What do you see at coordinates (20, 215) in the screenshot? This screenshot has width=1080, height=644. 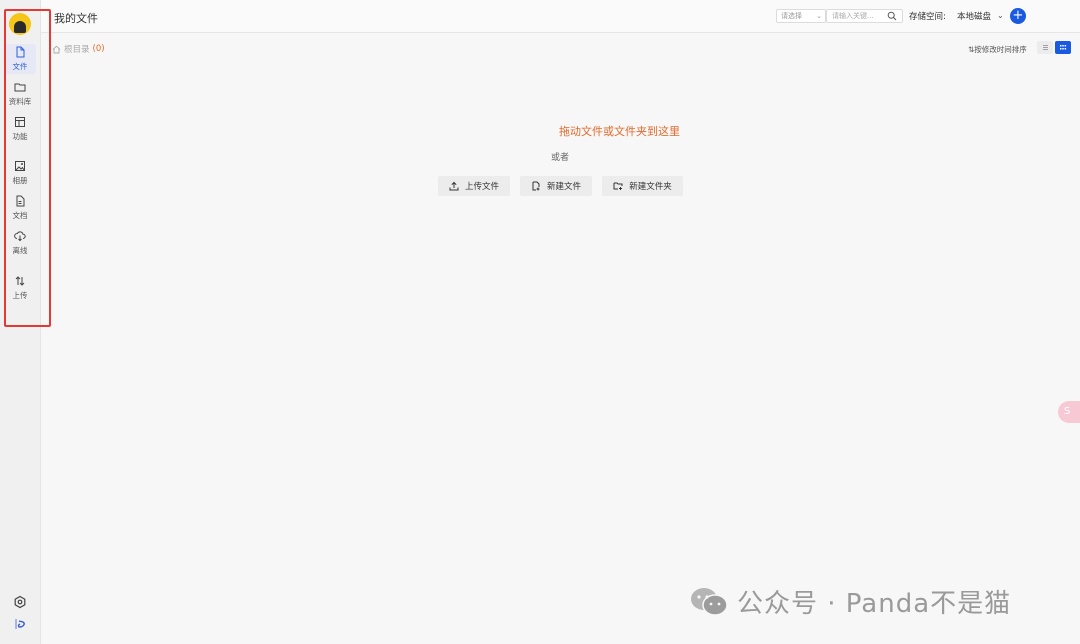 I see `sidebar-item-label: 文档` at bounding box center [20, 215].